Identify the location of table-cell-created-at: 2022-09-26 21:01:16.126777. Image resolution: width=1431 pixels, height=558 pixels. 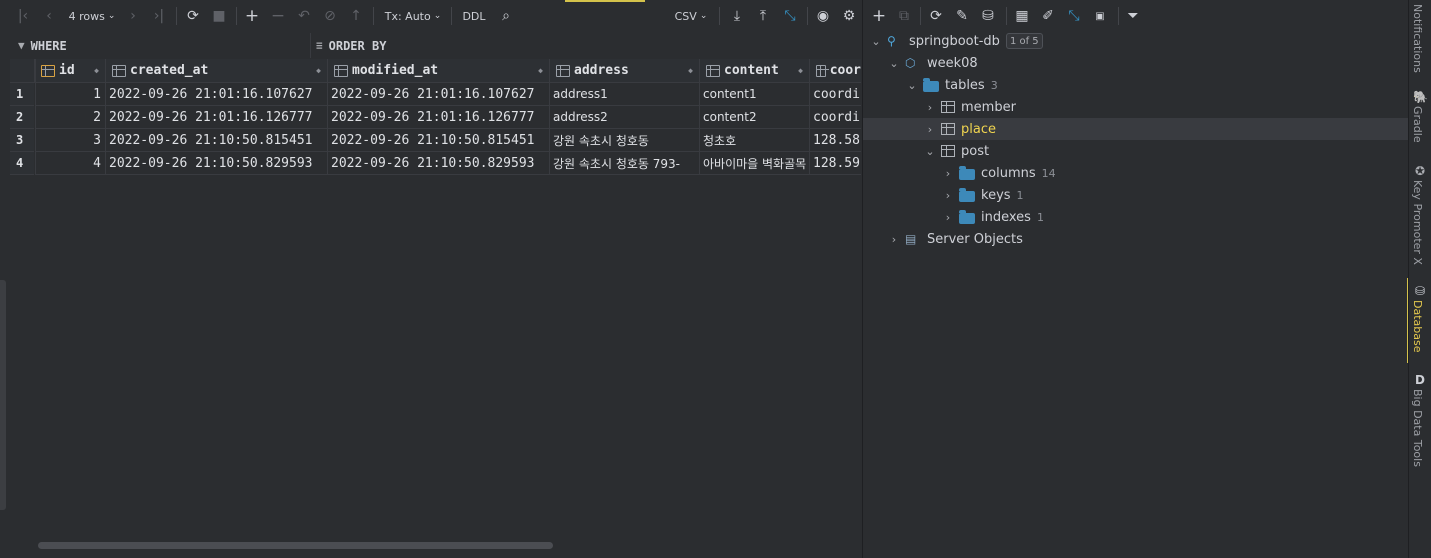
(216, 117).